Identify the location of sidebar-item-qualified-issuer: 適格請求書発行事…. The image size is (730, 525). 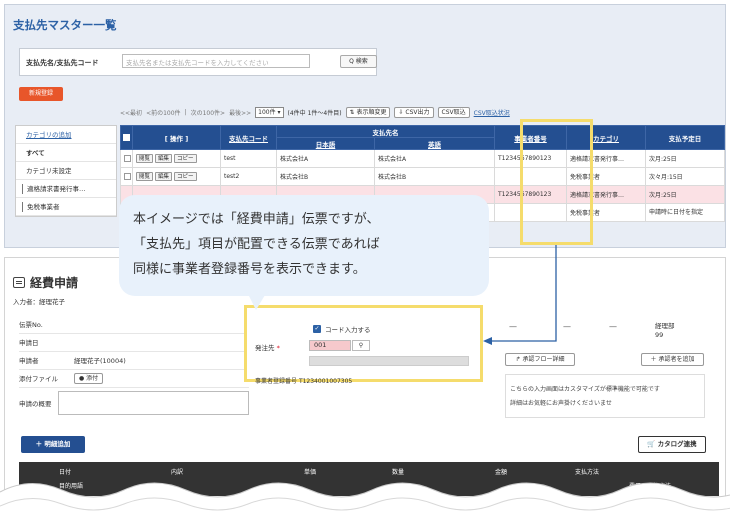
(66, 189).